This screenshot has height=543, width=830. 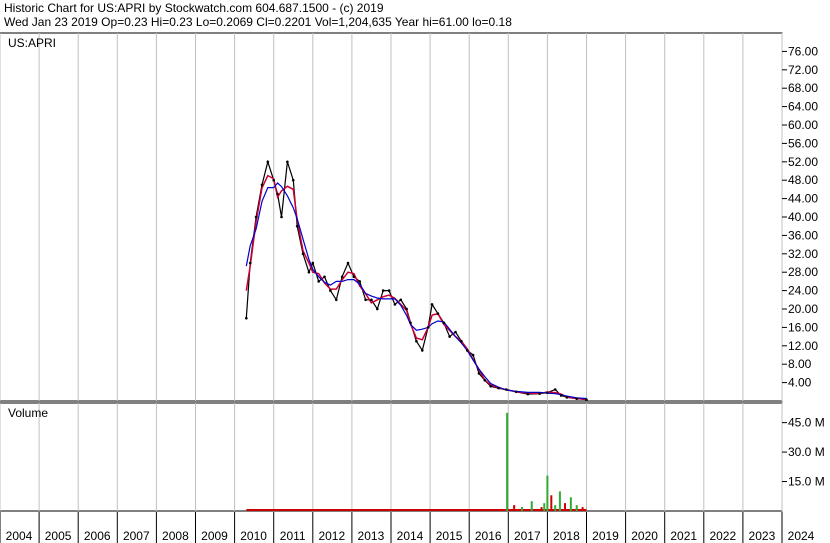 What do you see at coordinates (293, 536) in the screenshot?
I see `x-tick-label: 2011` at bounding box center [293, 536].